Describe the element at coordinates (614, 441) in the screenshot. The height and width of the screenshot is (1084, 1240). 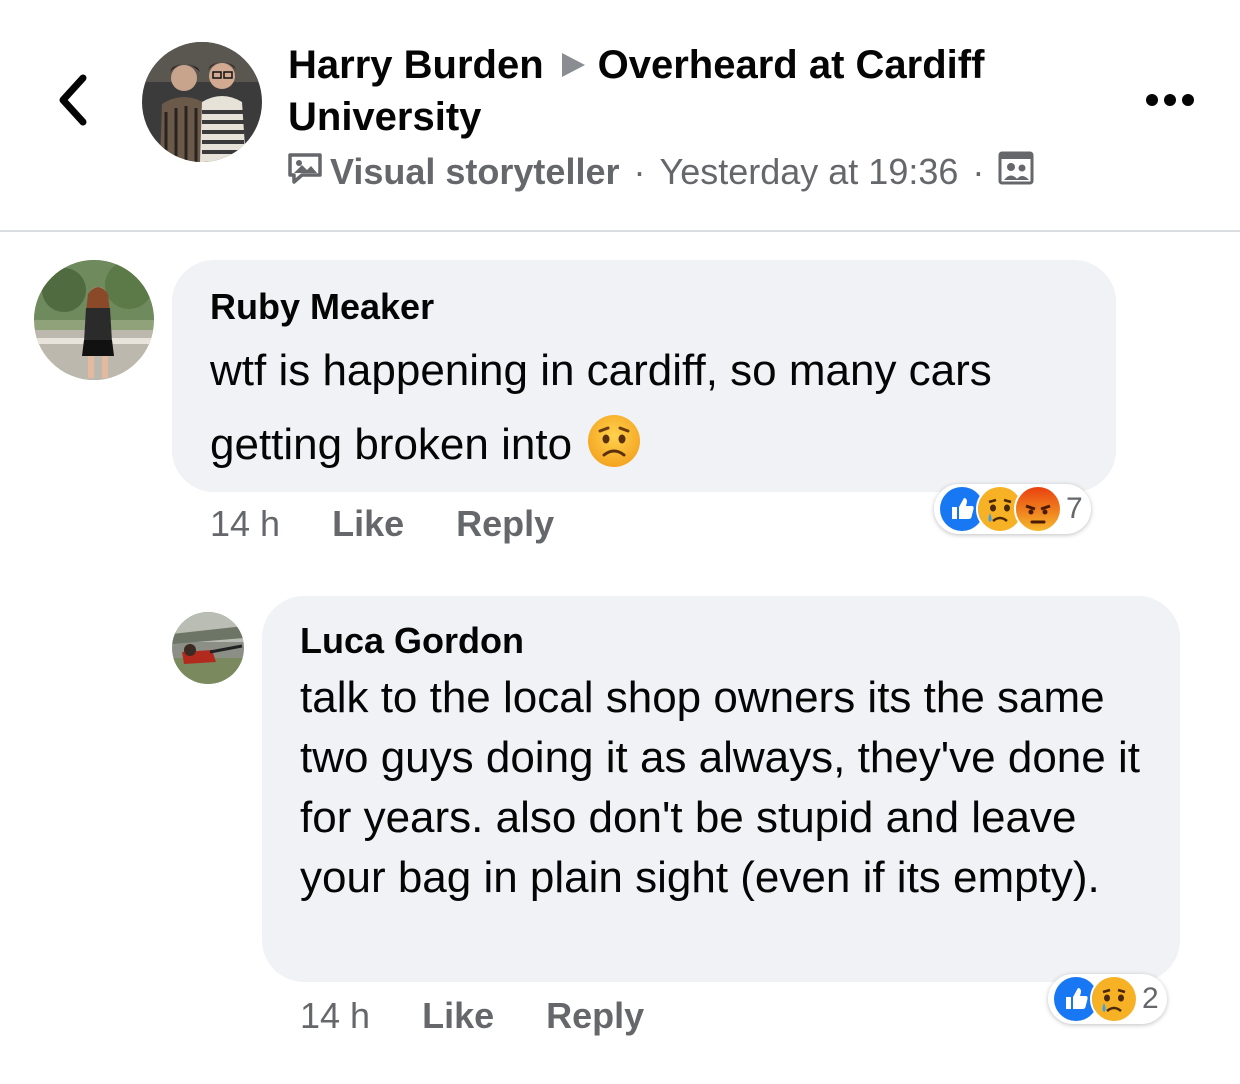
I see `worried-face-emoji` at that location.